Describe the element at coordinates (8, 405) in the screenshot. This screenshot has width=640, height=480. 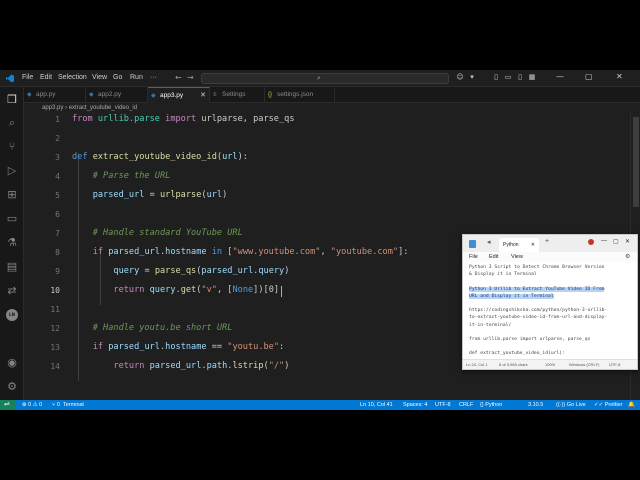
I see `remote-indicator: ⇌` at that location.